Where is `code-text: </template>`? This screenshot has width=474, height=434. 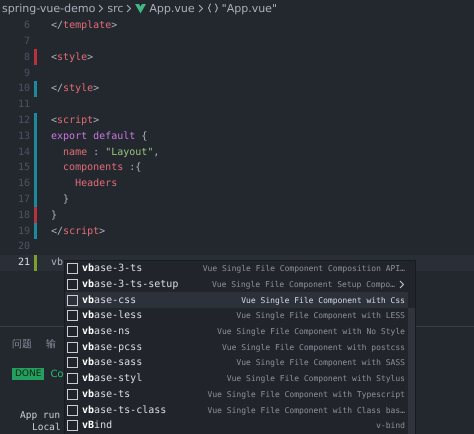 code-text: </template> is located at coordinates (84, 26).